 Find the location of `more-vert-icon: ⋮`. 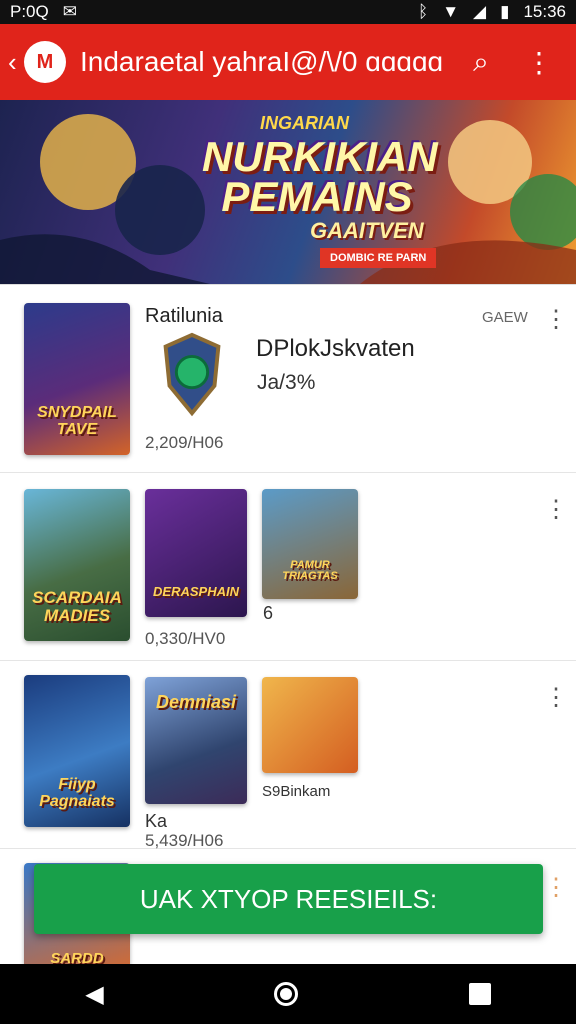

more-vert-icon: ⋮ is located at coordinates (539, 62).